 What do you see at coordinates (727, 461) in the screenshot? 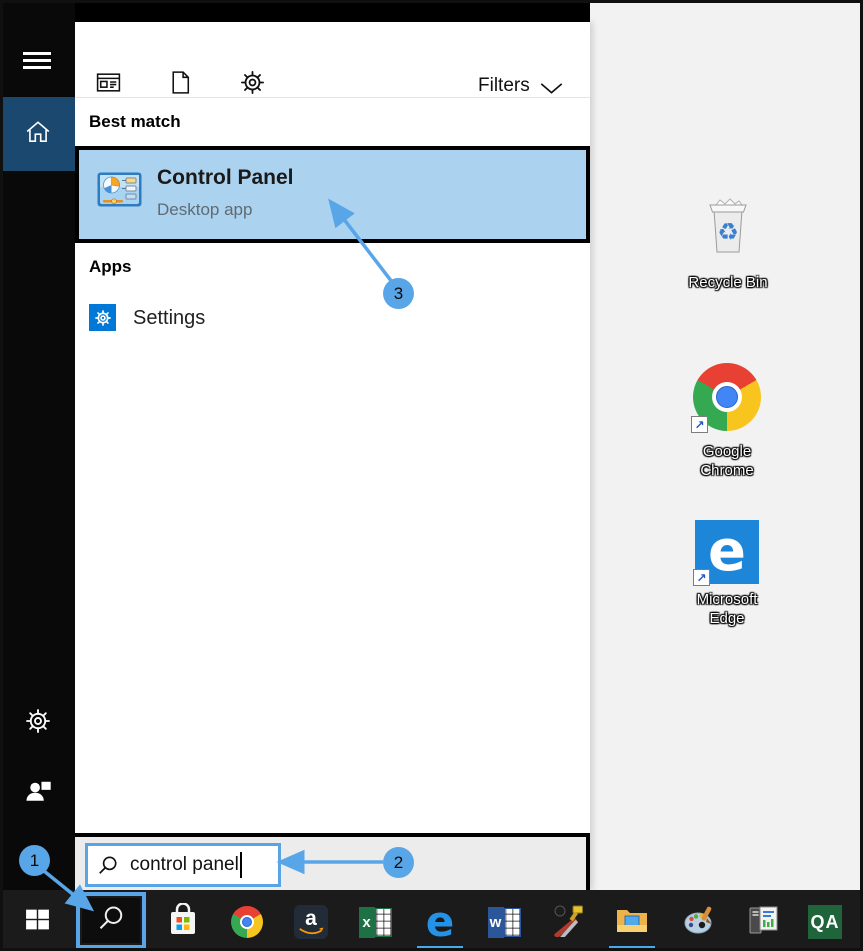
I see `desktop-icon-label: Google Chrome` at bounding box center [727, 461].